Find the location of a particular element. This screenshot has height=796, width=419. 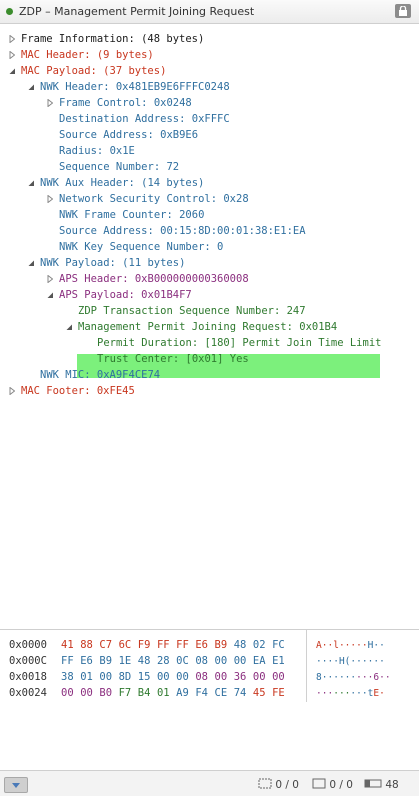

hex-byte: F7 is located at coordinates (128, 693).